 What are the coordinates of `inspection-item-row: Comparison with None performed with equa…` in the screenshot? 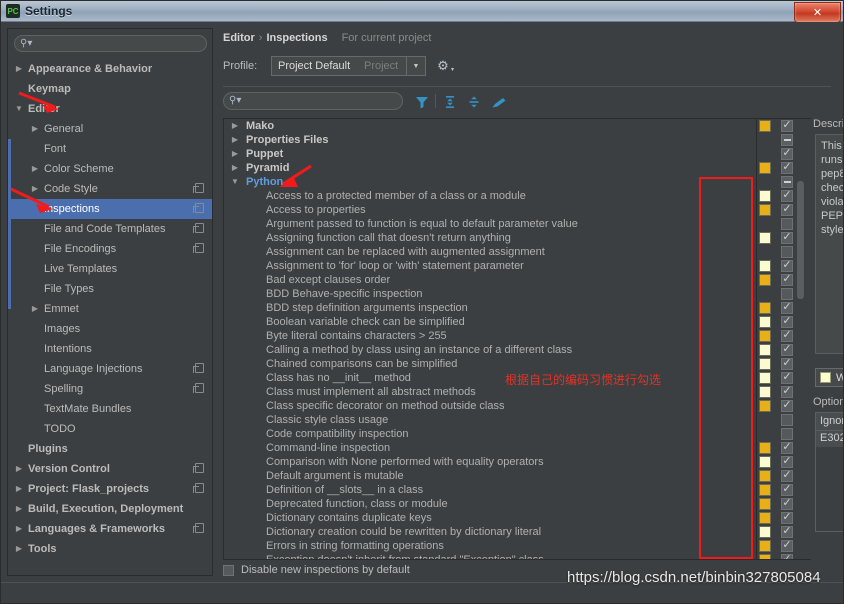 It's located at (490, 462).